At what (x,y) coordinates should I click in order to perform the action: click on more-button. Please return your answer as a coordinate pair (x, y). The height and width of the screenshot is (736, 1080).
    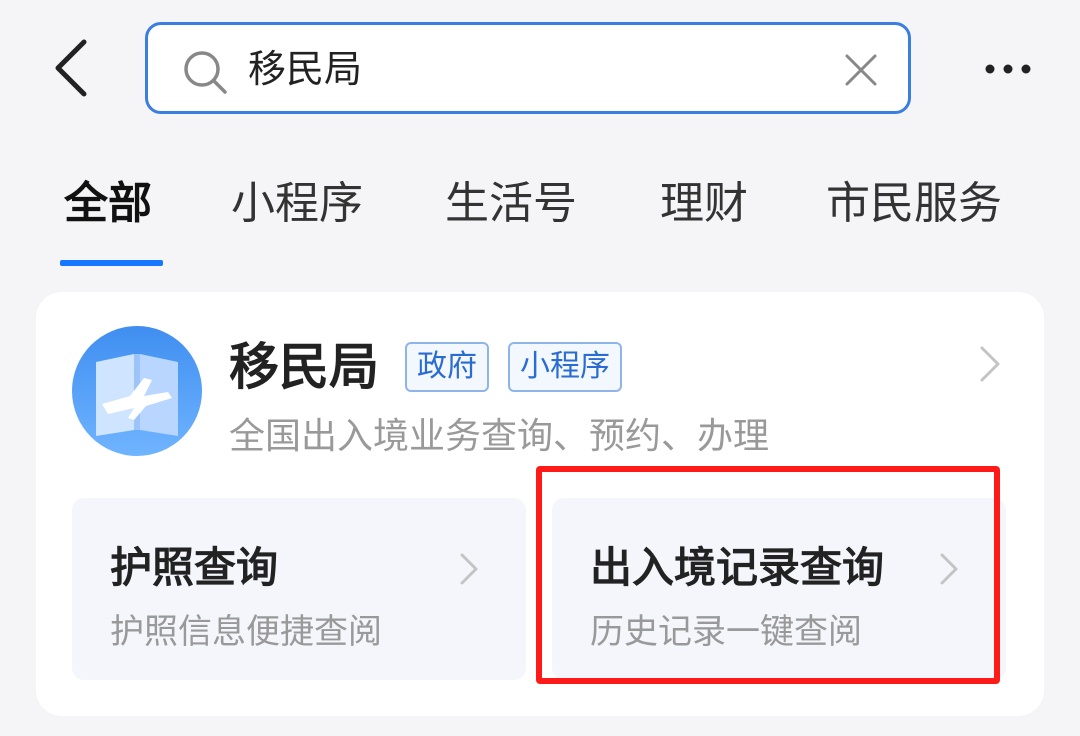
    Looking at the image, I should click on (1008, 69).